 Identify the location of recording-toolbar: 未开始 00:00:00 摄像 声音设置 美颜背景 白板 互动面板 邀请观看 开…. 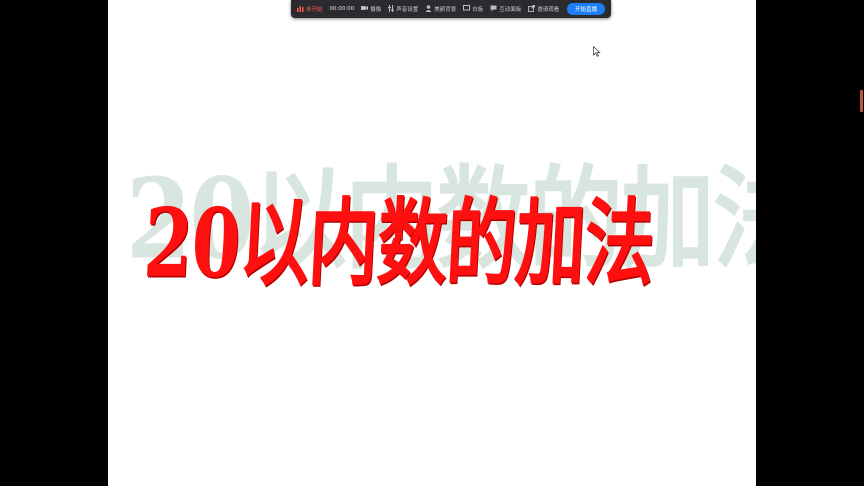
(451, 9).